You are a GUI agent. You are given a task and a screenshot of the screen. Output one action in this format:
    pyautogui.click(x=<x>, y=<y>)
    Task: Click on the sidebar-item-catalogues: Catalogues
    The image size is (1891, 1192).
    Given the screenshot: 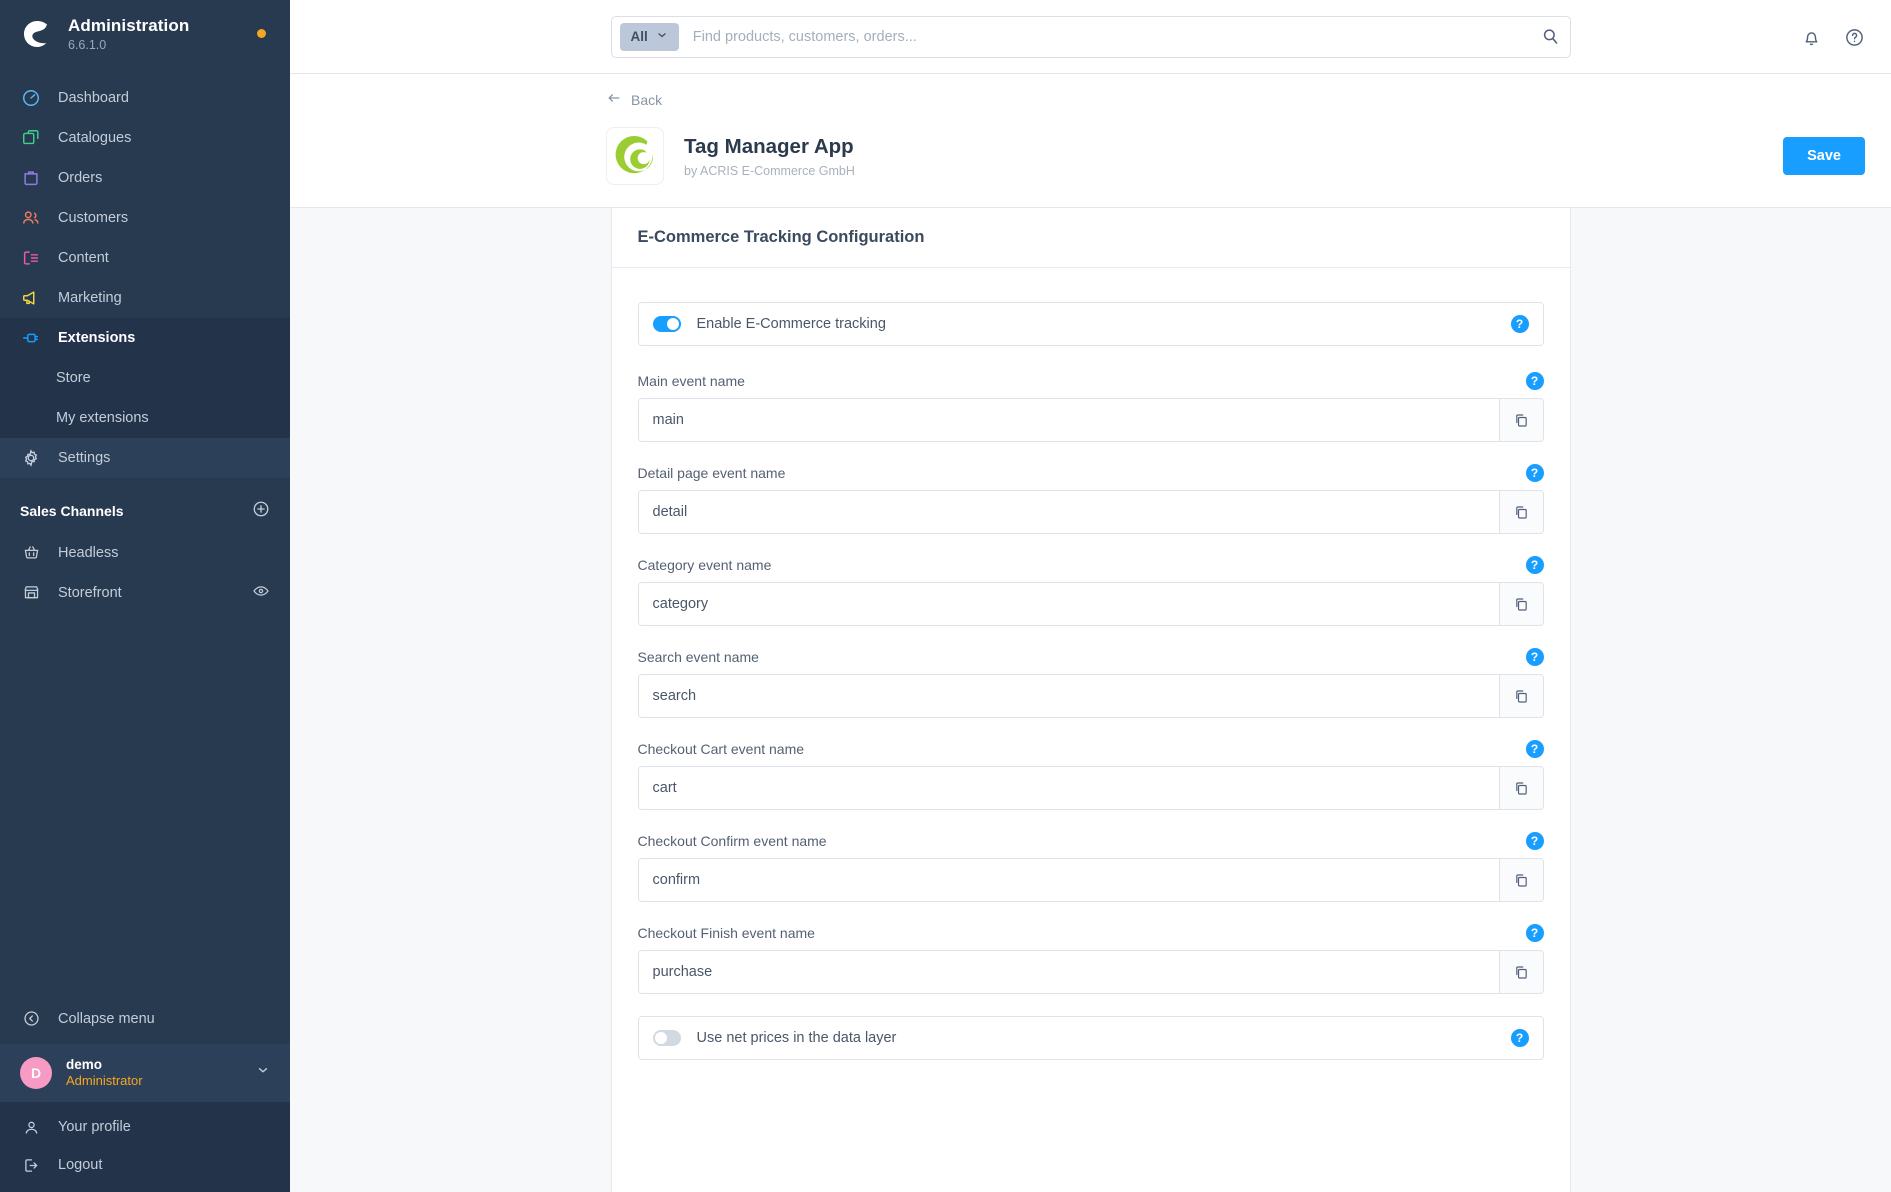 What is the action you would take?
    pyautogui.click(x=145, y=138)
    